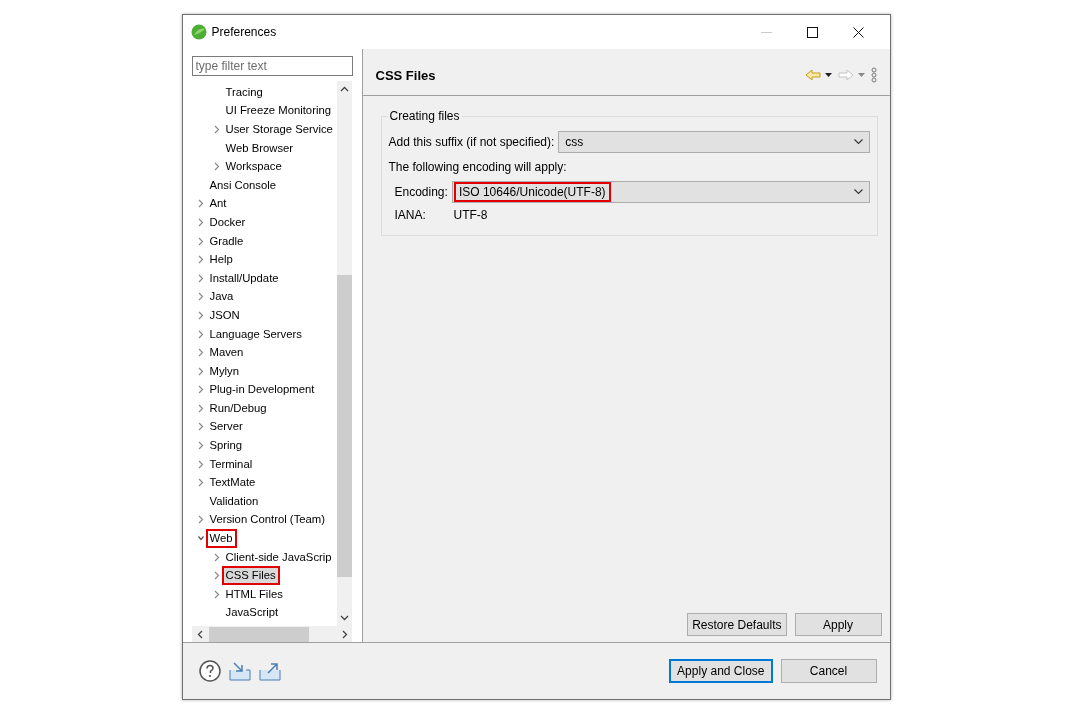 The width and height of the screenshot is (1074, 704). I want to click on tree-item: Mylyn, so click(224, 371).